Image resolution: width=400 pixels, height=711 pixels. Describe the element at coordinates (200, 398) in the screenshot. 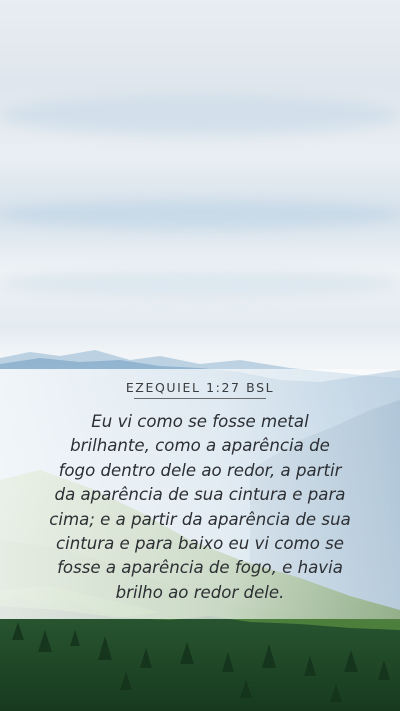

I see `reference-underline` at that location.